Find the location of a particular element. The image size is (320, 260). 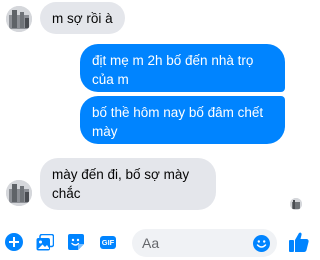

add-more-button is located at coordinates (14, 242).